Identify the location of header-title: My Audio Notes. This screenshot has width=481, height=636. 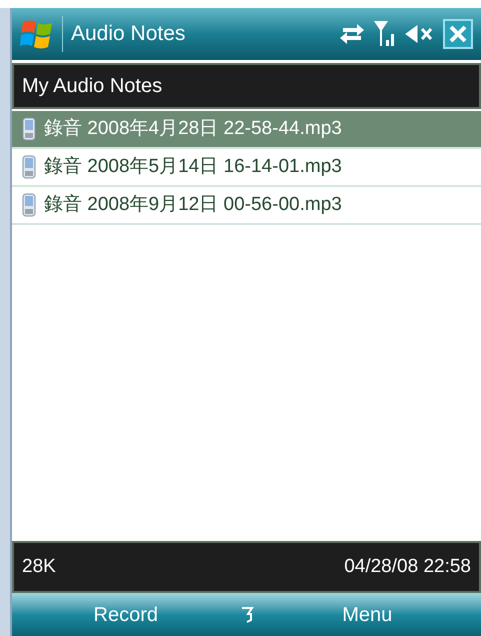
(92, 86).